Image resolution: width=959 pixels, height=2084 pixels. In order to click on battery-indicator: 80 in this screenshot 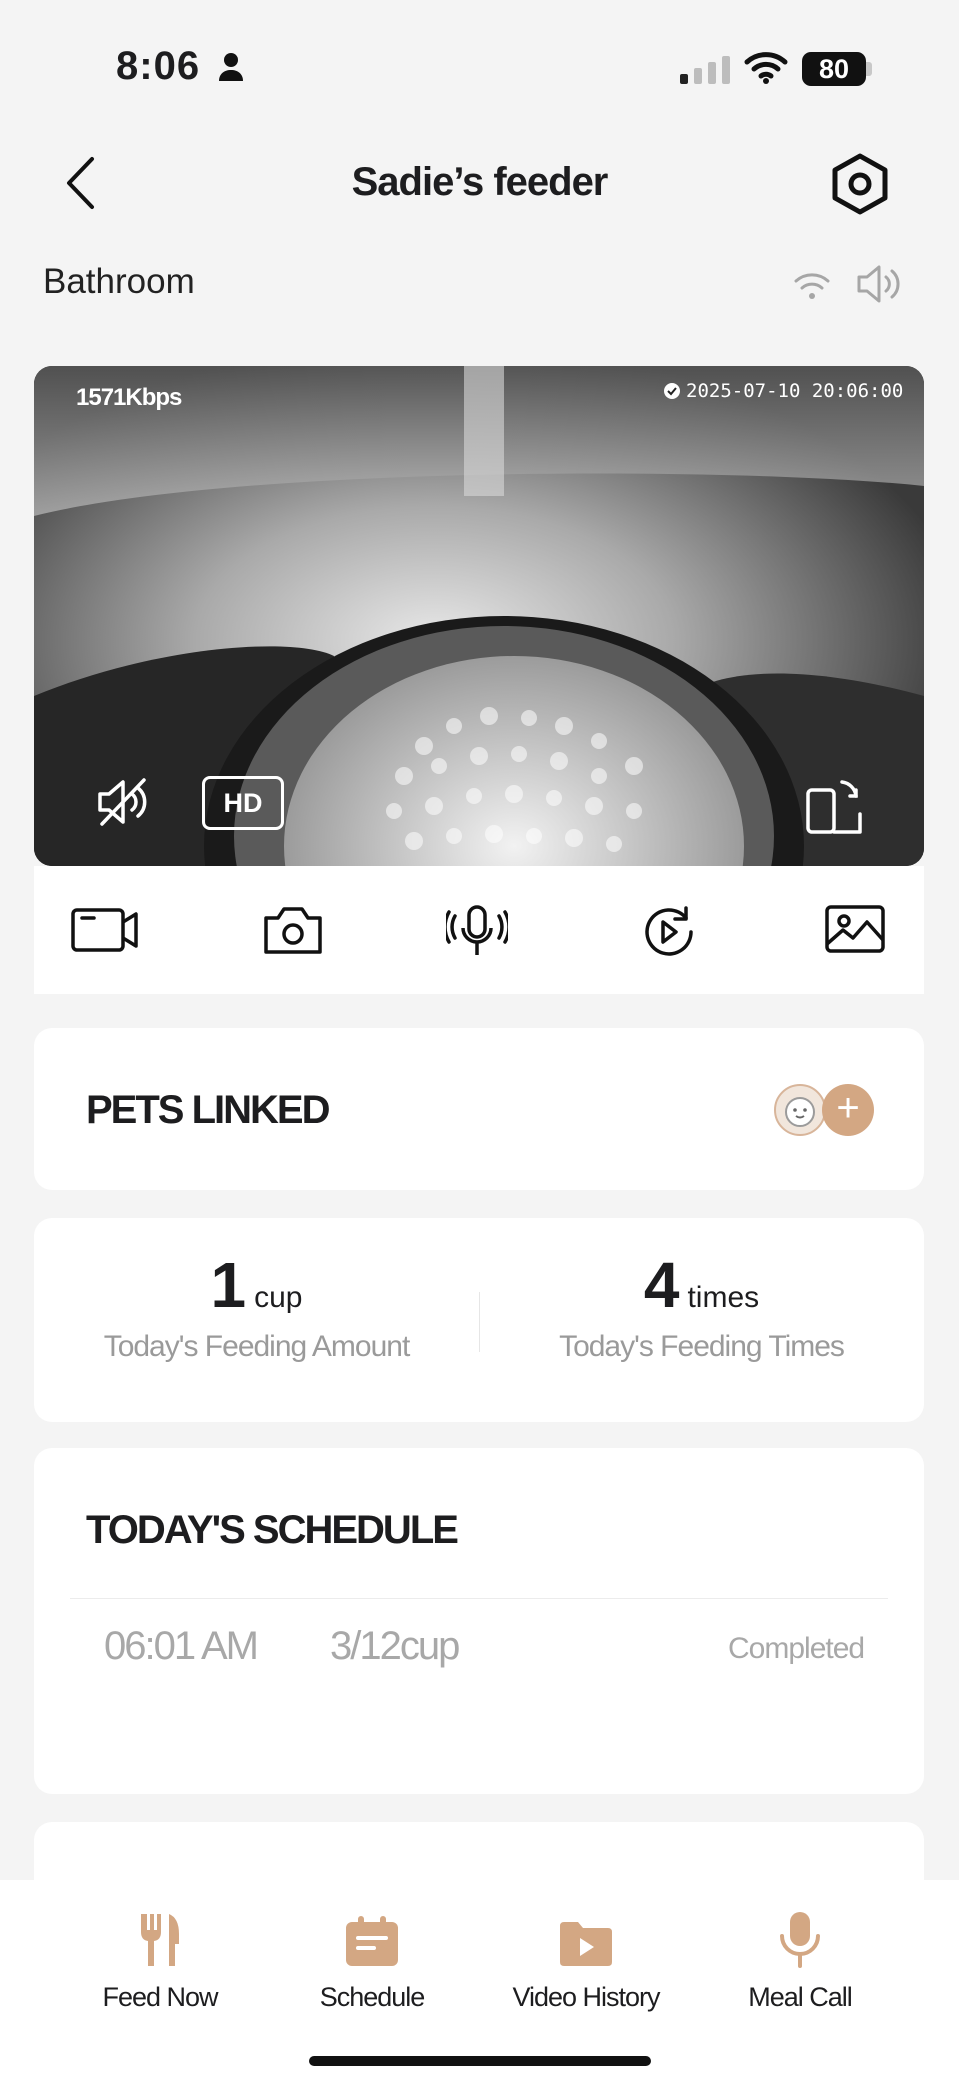, I will do `click(834, 69)`.